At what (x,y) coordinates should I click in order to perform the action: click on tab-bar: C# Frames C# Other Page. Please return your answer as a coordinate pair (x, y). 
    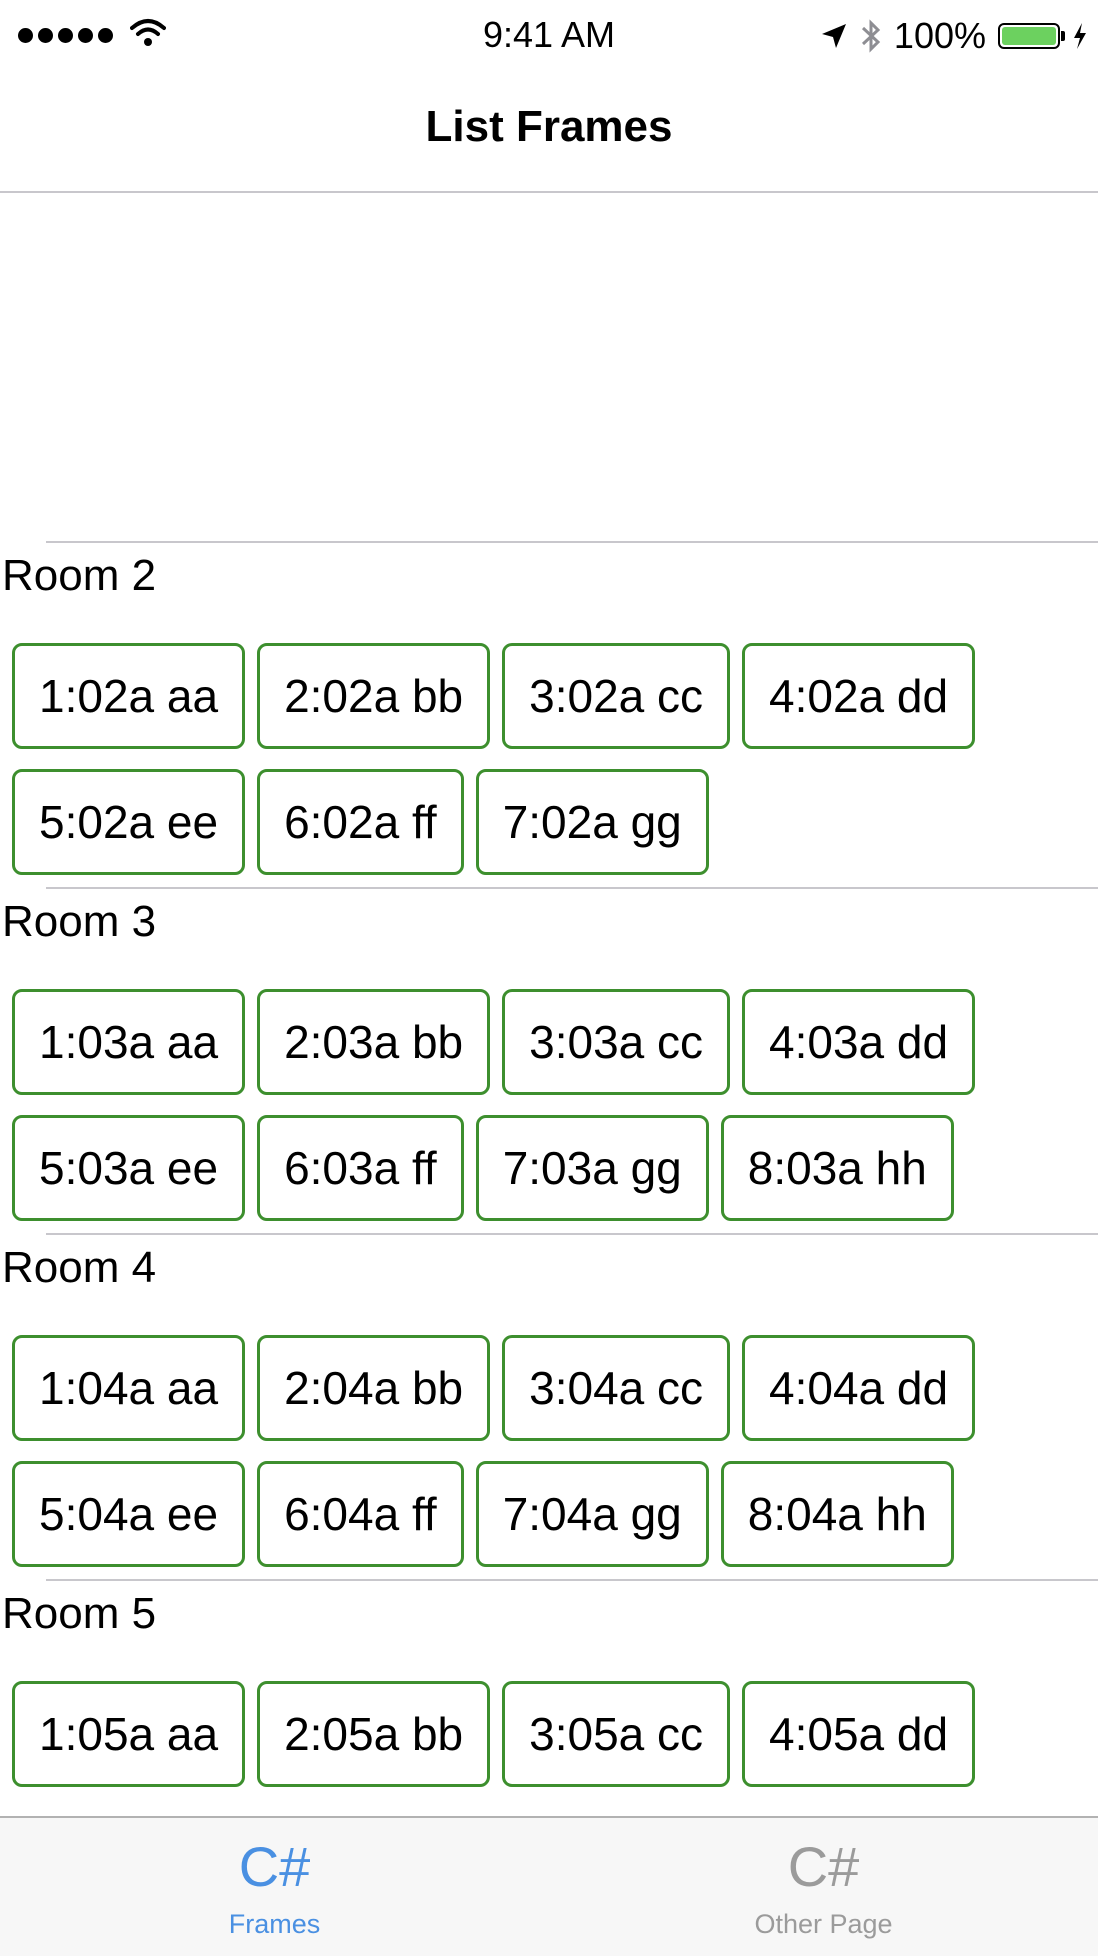
    Looking at the image, I should click on (549, 1886).